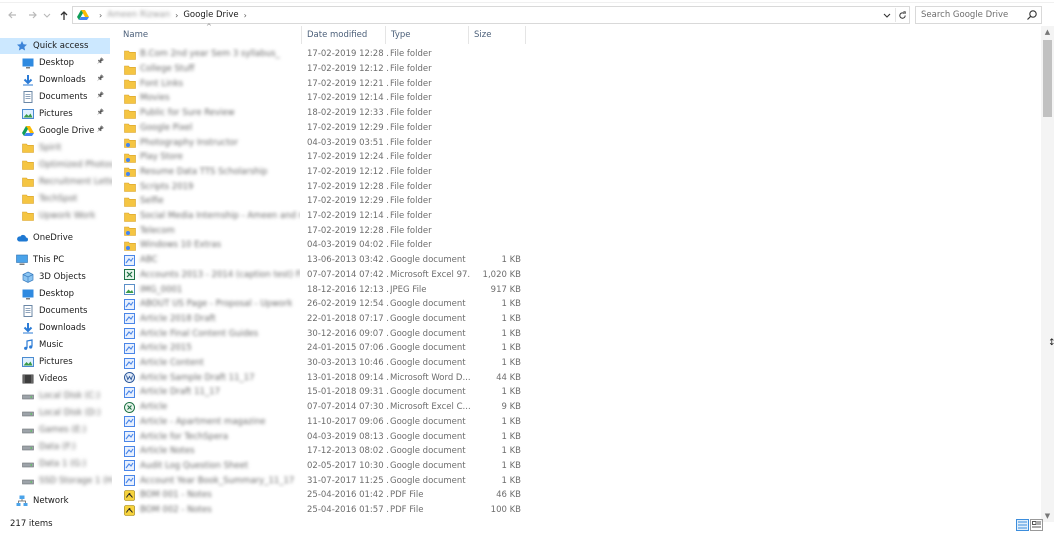 The width and height of the screenshot is (1054, 542). Describe the element at coordinates (210, 15) in the screenshot. I see `breadcrumb-google-drive: Google Drive` at that location.